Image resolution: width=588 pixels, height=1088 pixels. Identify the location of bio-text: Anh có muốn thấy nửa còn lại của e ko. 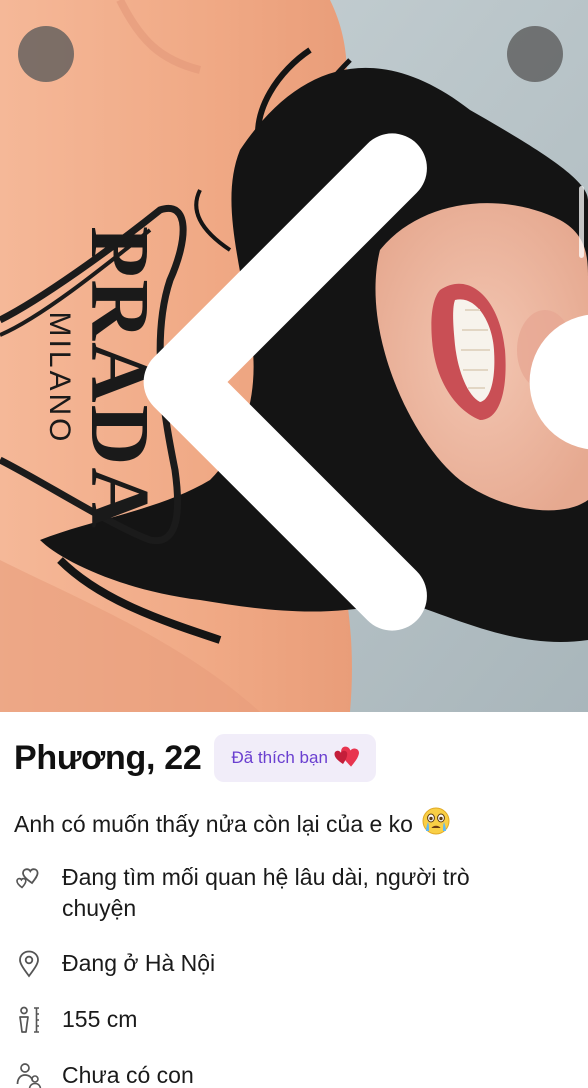
(294, 824).